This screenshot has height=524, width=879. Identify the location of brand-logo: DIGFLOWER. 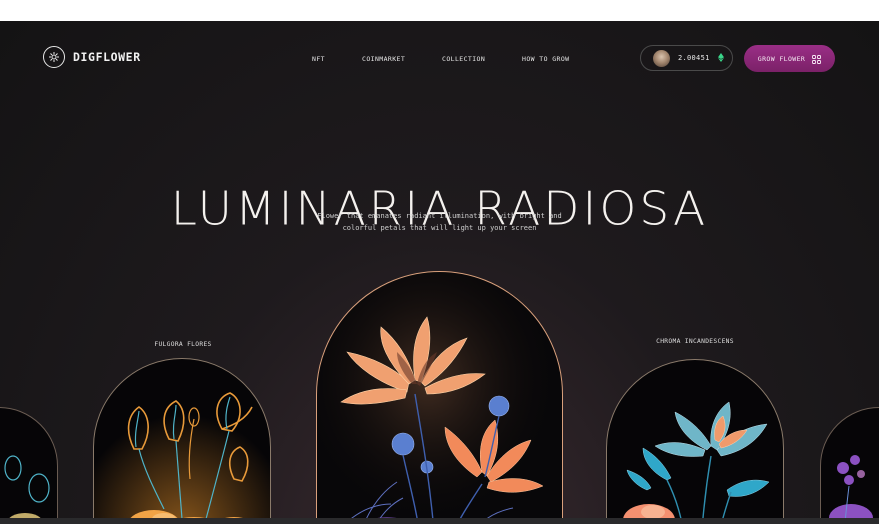
(92, 57).